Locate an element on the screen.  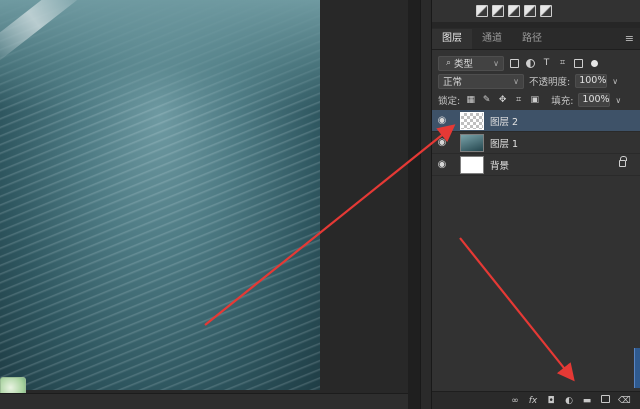
layer-name: 图层 2 is located at coordinates (504, 122).